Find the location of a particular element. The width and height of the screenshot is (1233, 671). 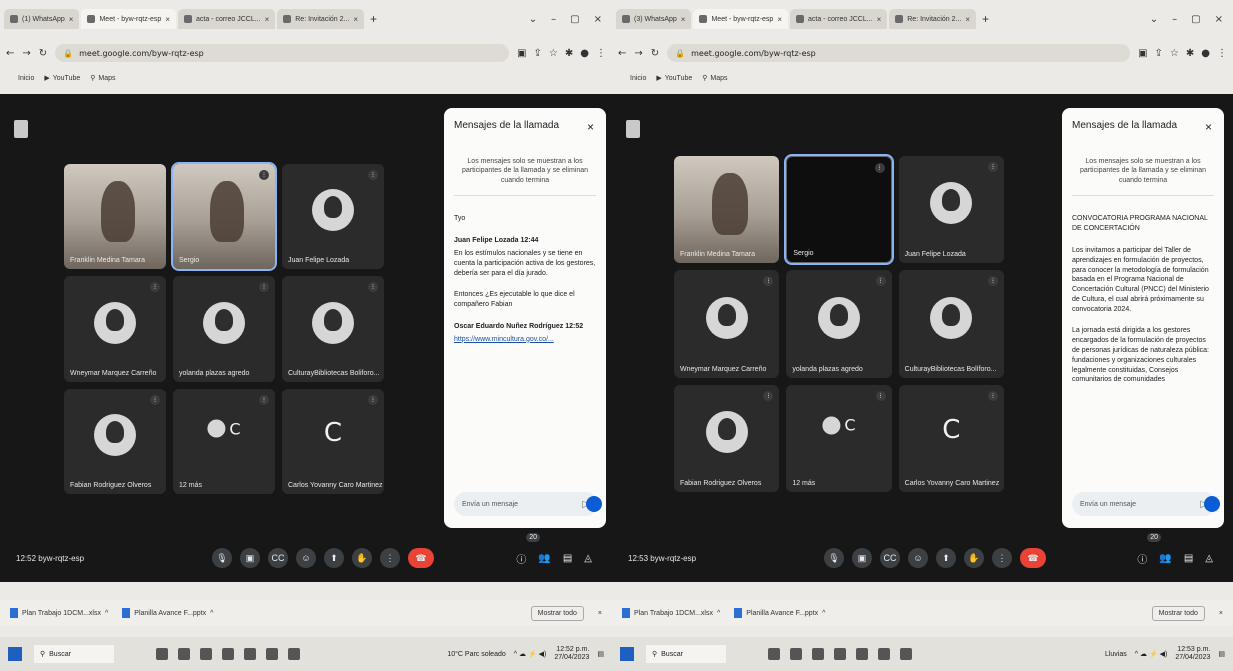

participant-tile: ⁝ Fabian Rodriguez Olveros is located at coordinates (727, 438).